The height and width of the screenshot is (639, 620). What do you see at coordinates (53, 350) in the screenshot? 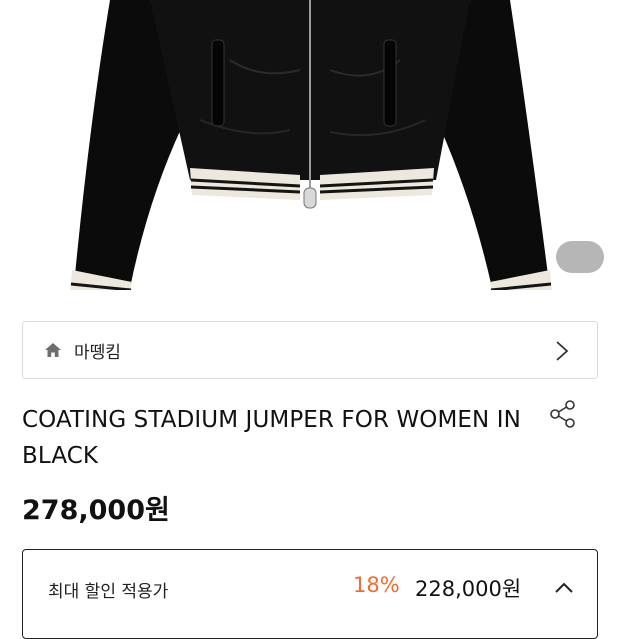
I see `home-icon` at bounding box center [53, 350].